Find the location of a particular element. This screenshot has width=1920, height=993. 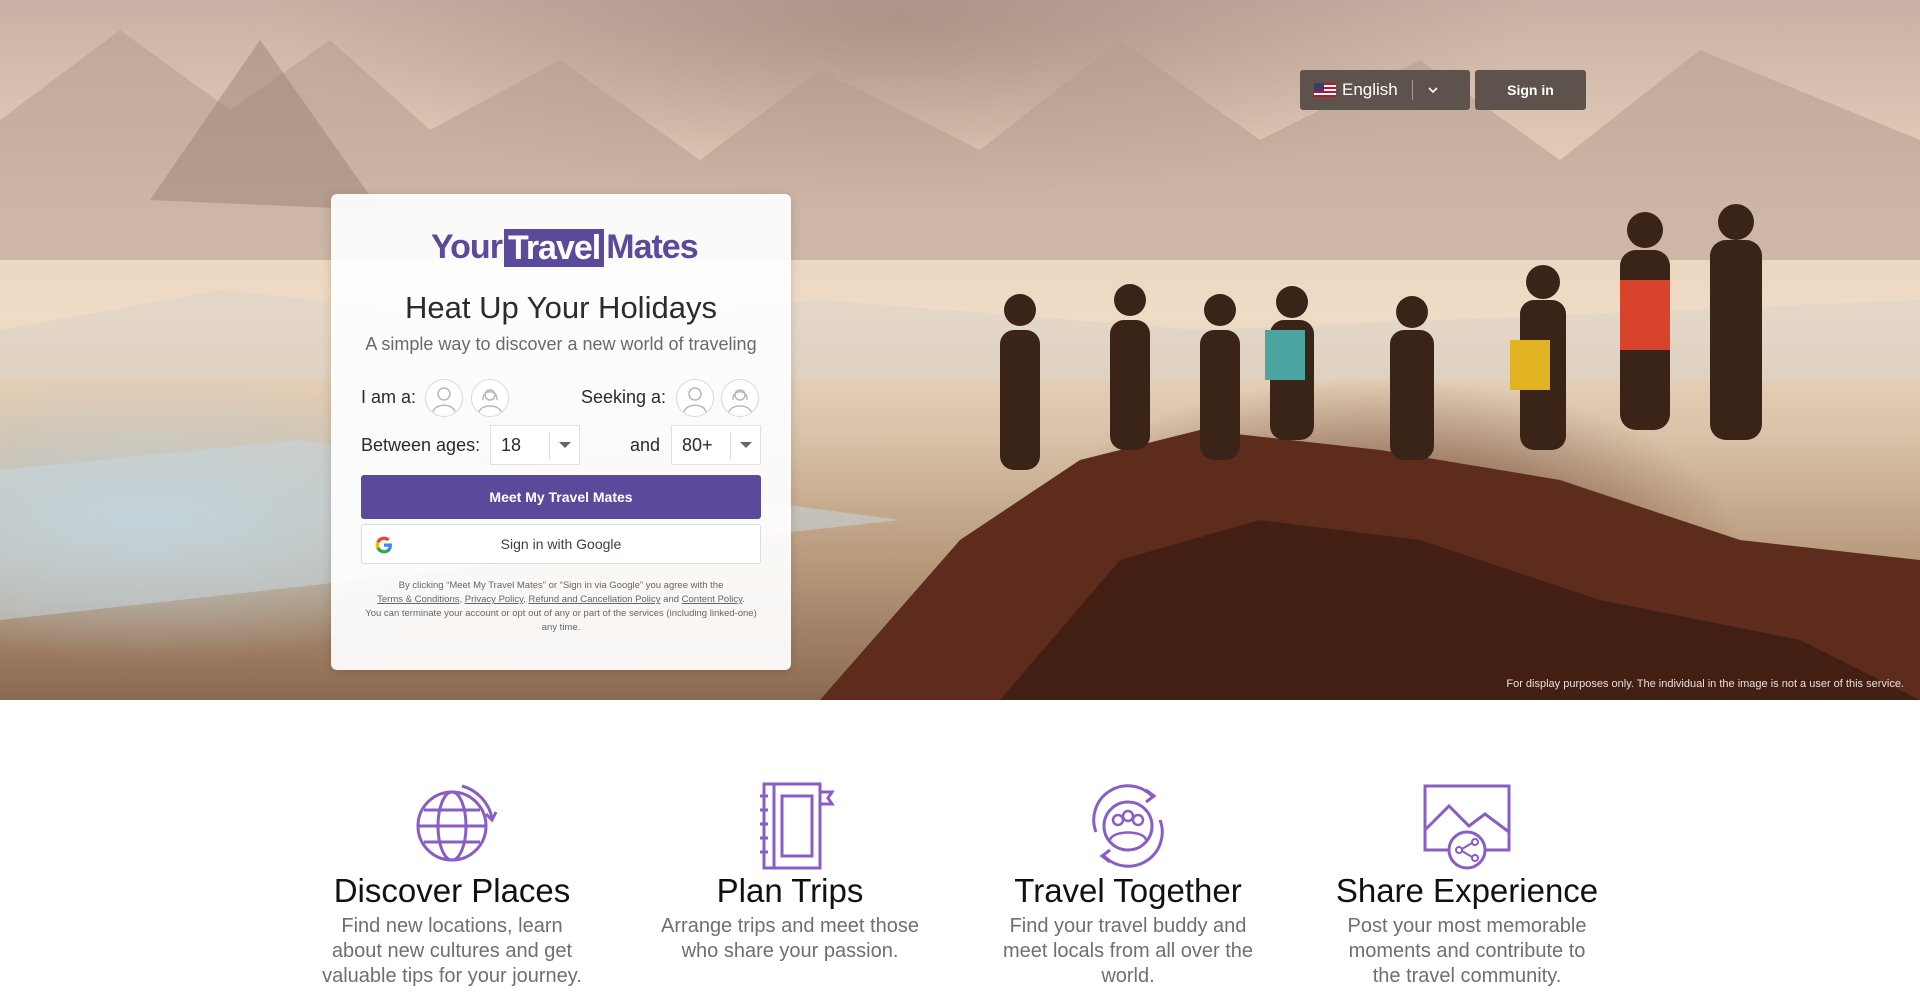

seeking-female-option is located at coordinates (740, 398).